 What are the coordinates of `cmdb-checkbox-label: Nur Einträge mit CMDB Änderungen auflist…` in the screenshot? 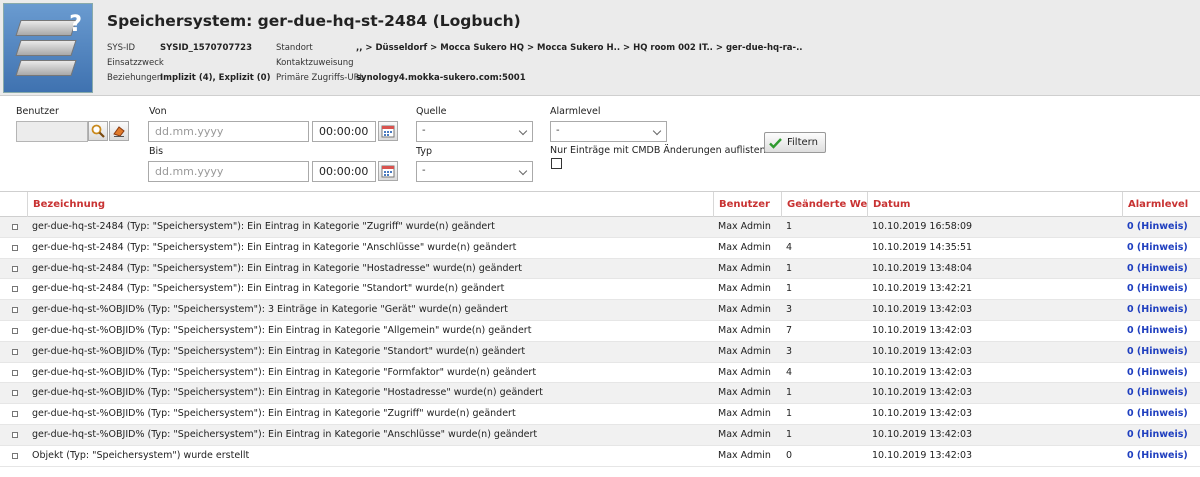 It's located at (658, 150).